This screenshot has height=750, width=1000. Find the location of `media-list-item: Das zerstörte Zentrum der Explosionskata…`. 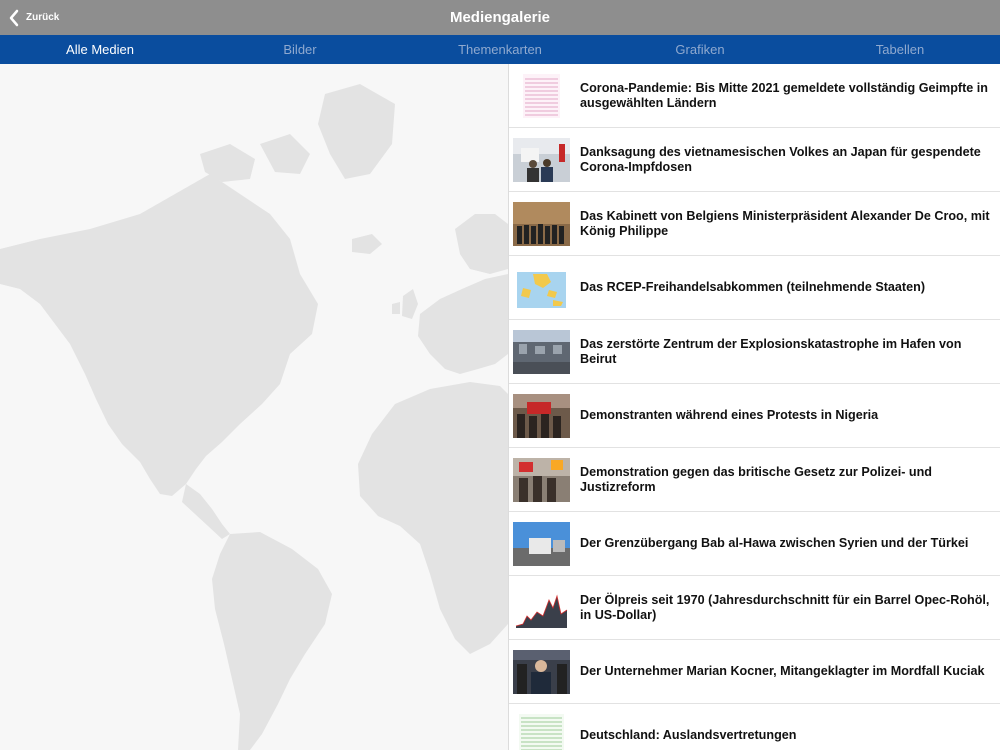

media-list-item: Das zerstörte Zentrum der Explosionskata… is located at coordinates (754, 352).